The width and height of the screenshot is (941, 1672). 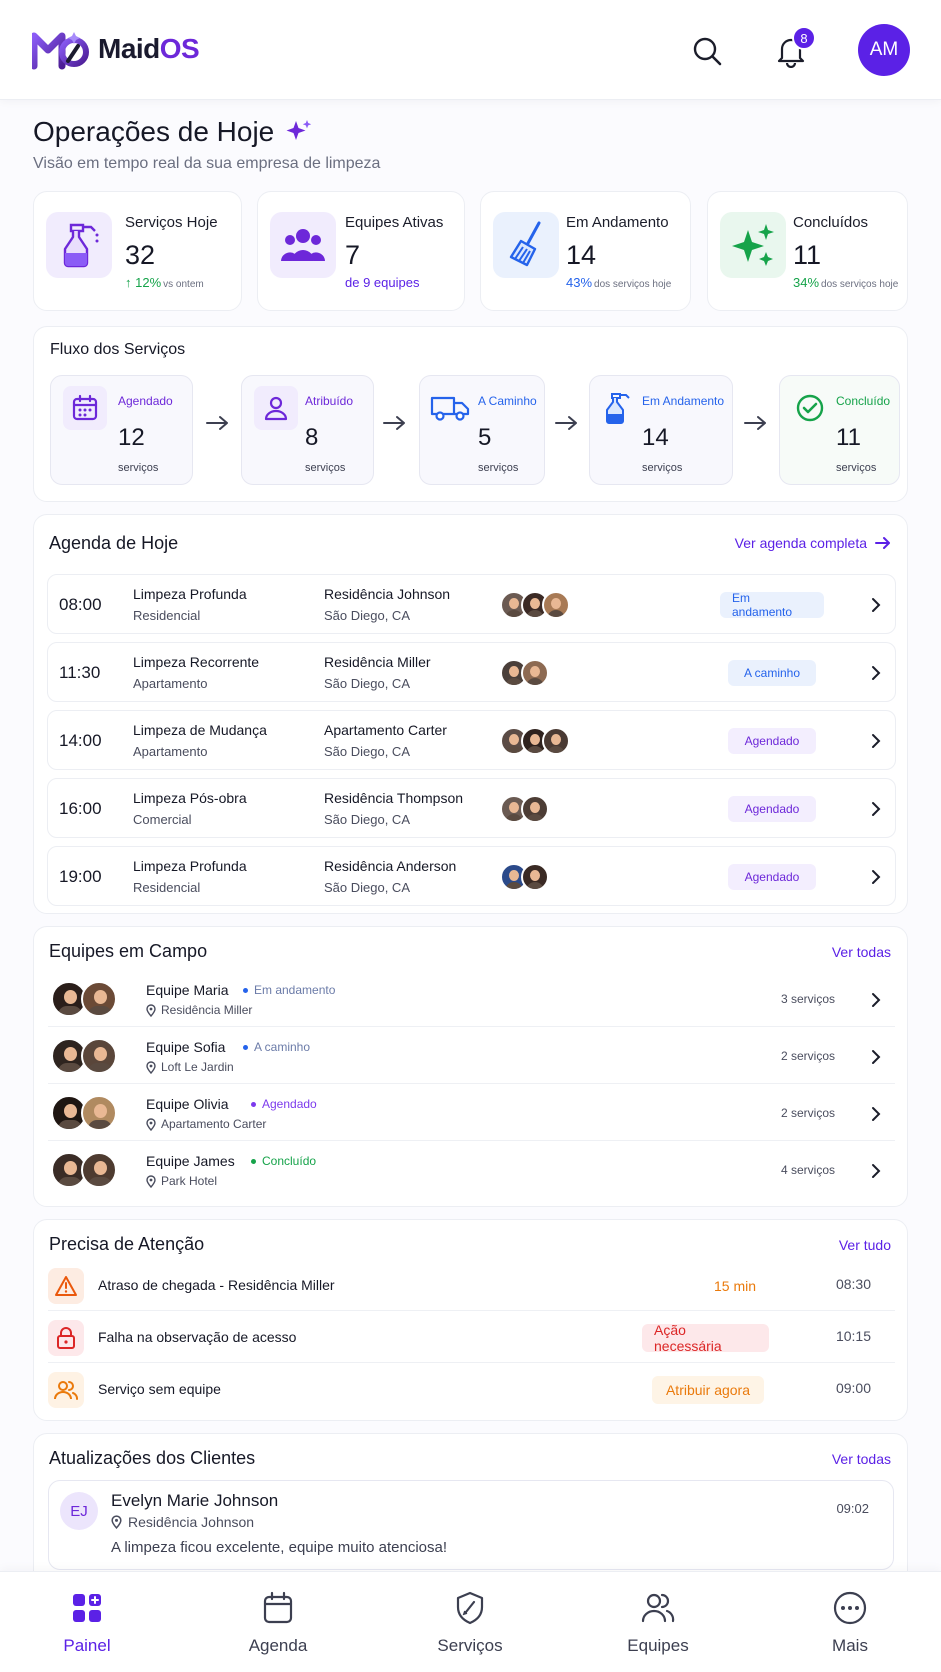 What do you see at coordinates (278, 1645) in the screenshot?
I see `nav-label: Agenda` at bounding box center [278, 1645].